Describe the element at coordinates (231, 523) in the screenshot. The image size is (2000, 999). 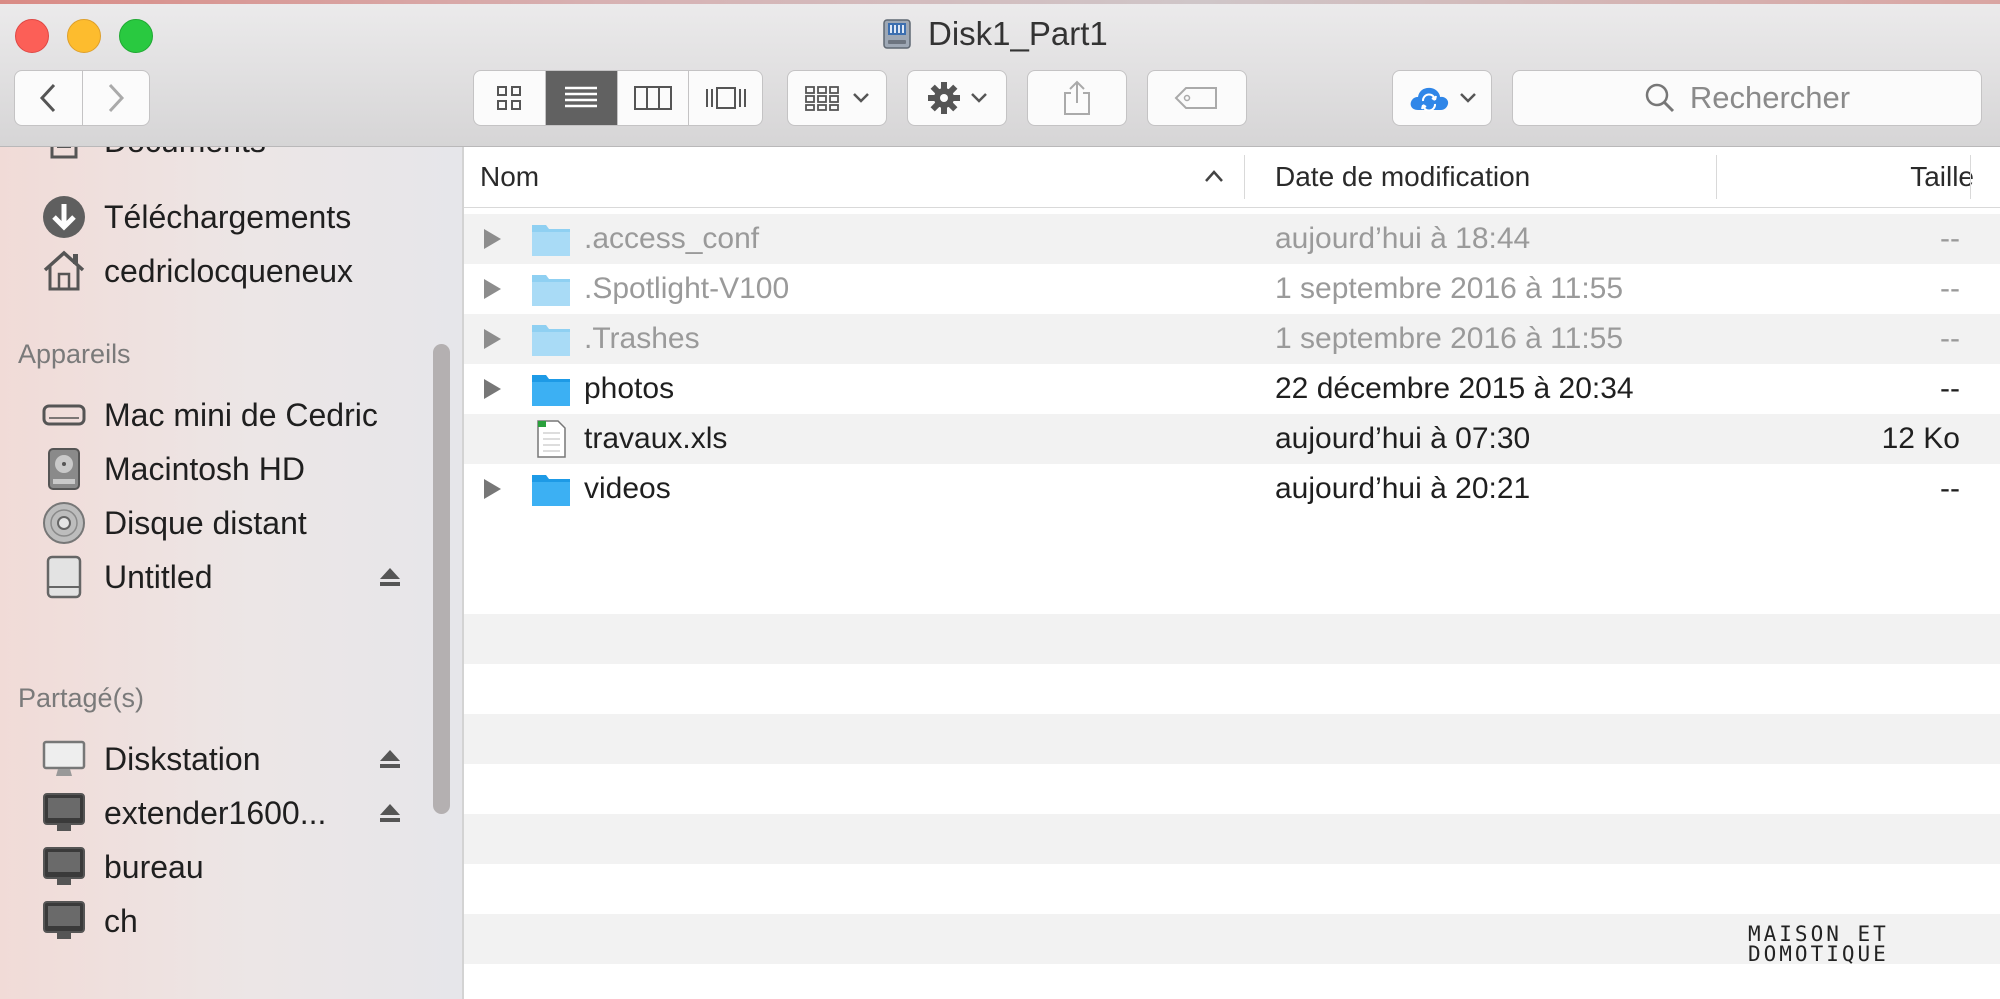
I see `sidebar-item-remote-disc: Disque distant` at that location.